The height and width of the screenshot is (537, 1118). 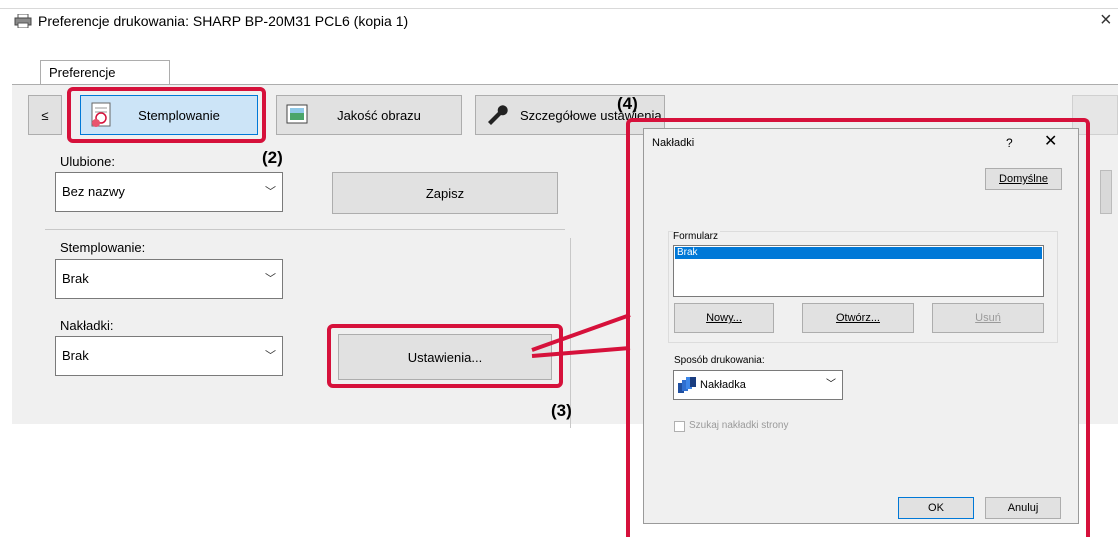 I want to click on favorites-label: Ulubione:, so click(x=87, y=161).